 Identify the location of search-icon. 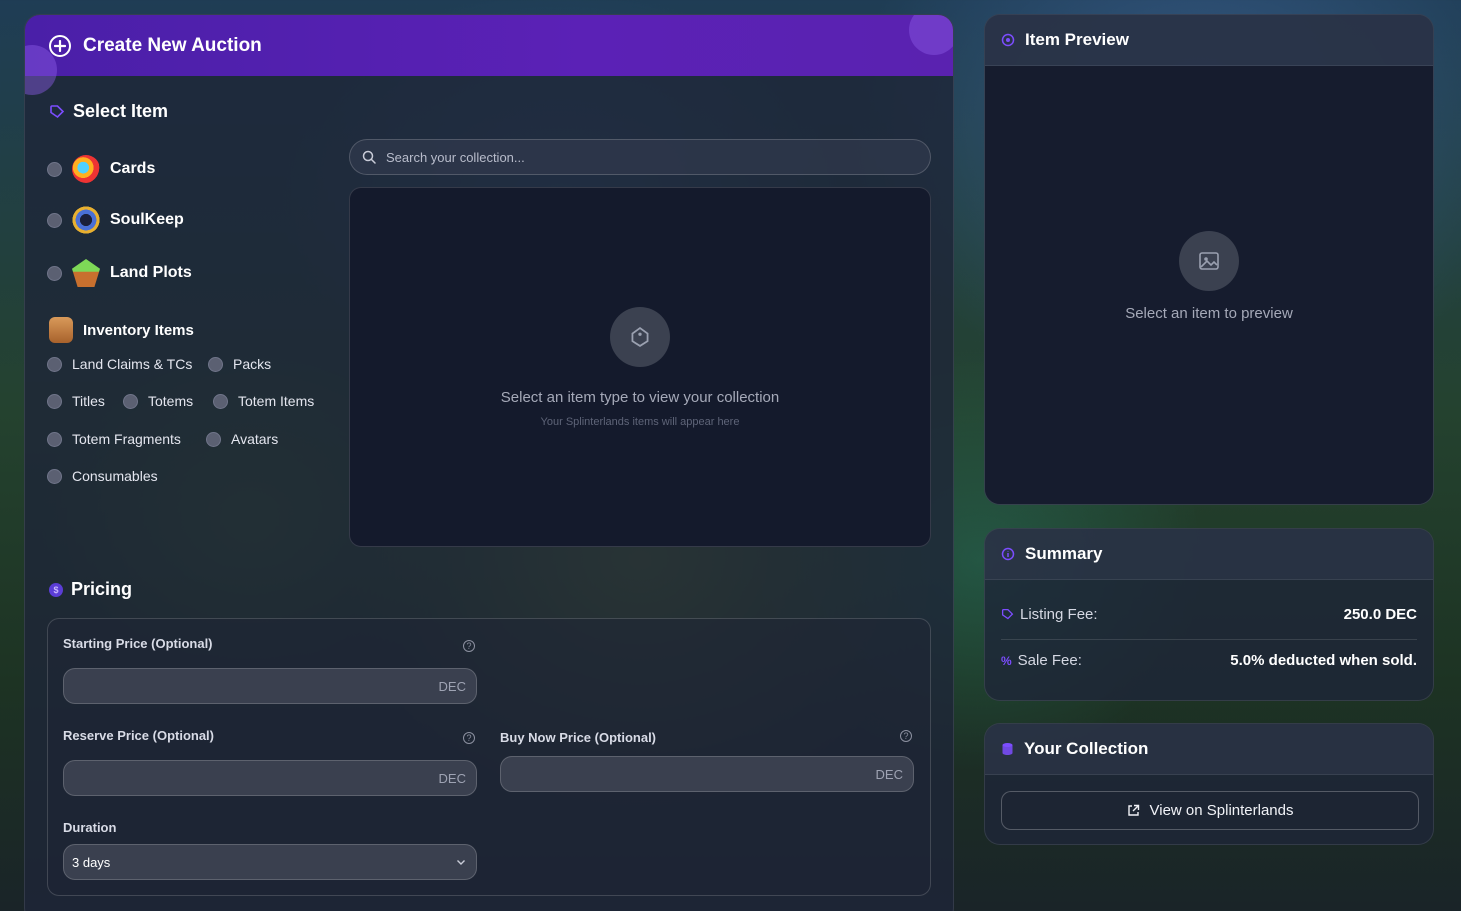
(369, 157).